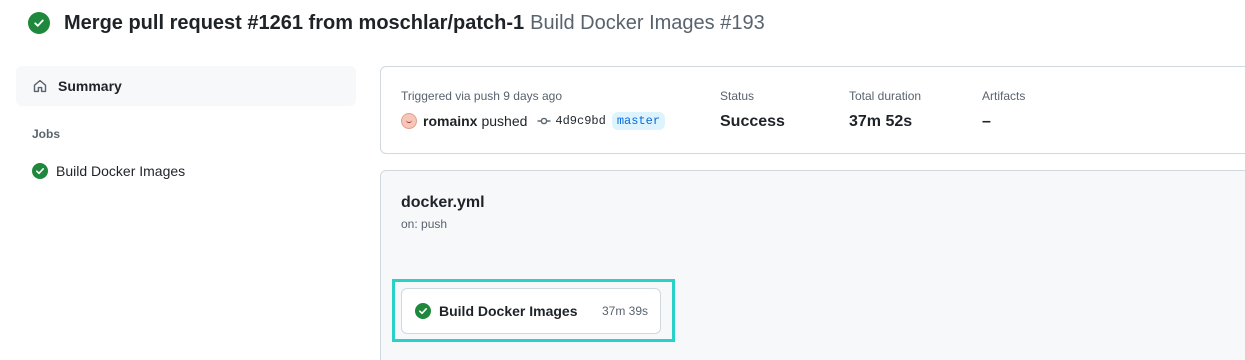 The height and width of the screenshot is (360, 1245). What do you see at coordinates (885, 96) in the screenshot?
I see `duration-label: Total duration` at bounding box center [885, 96].